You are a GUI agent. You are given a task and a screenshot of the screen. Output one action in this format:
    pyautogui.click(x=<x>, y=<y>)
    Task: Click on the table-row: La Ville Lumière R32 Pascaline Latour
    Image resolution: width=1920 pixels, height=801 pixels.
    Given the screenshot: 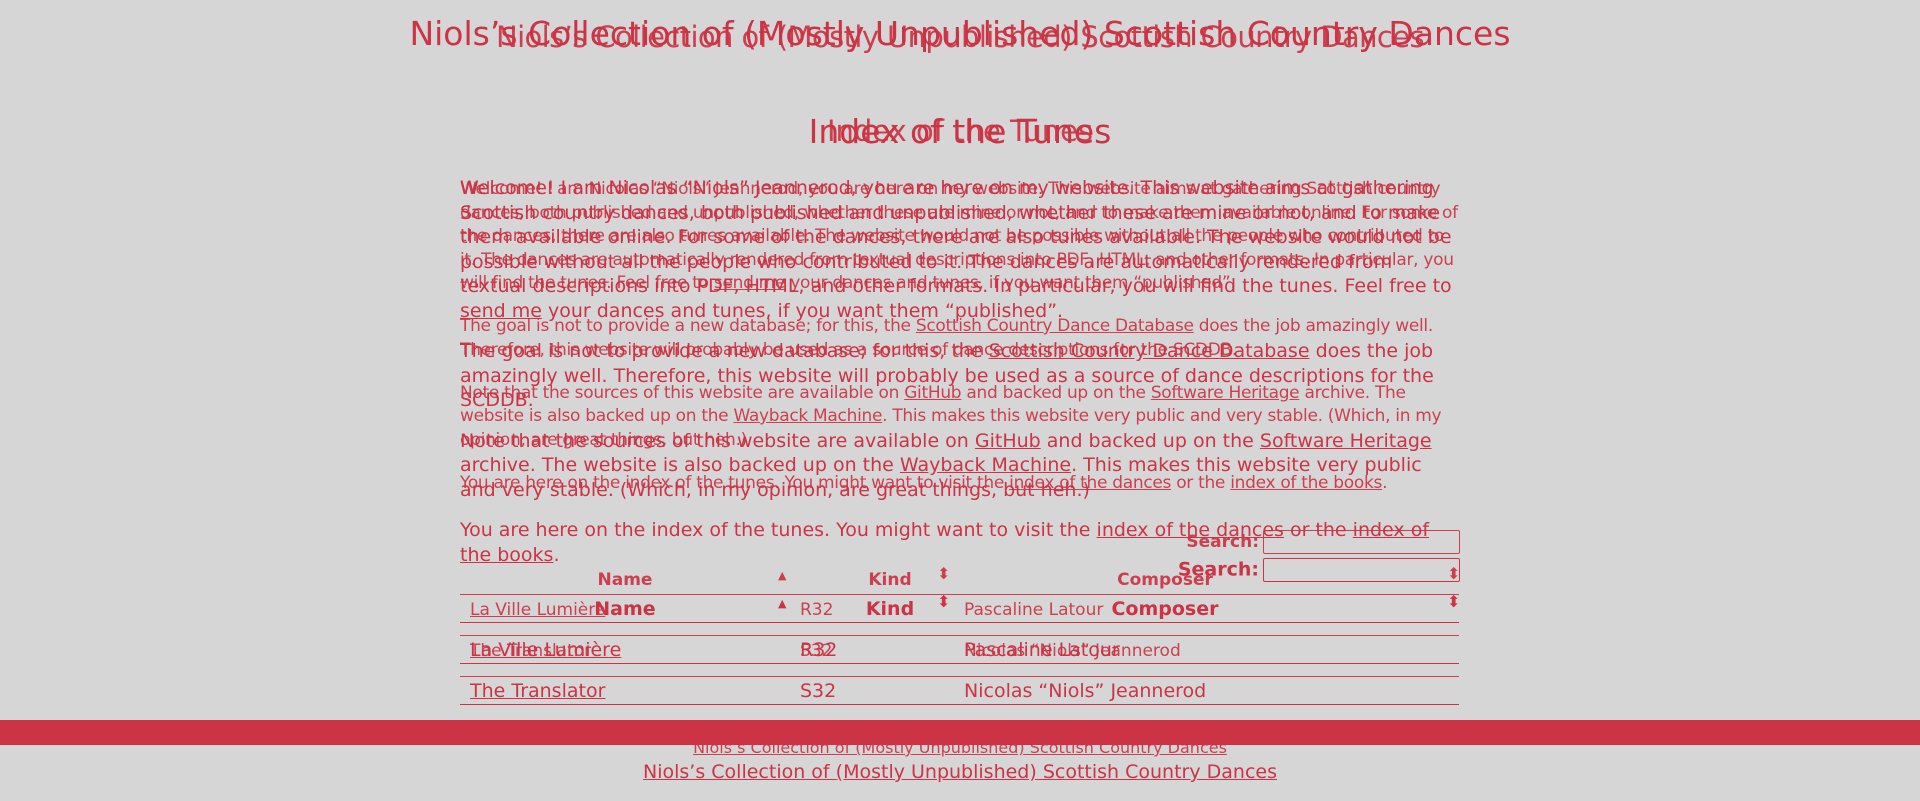 What is the action you would take?
    pyautogui.click(x=959, y=615)
    